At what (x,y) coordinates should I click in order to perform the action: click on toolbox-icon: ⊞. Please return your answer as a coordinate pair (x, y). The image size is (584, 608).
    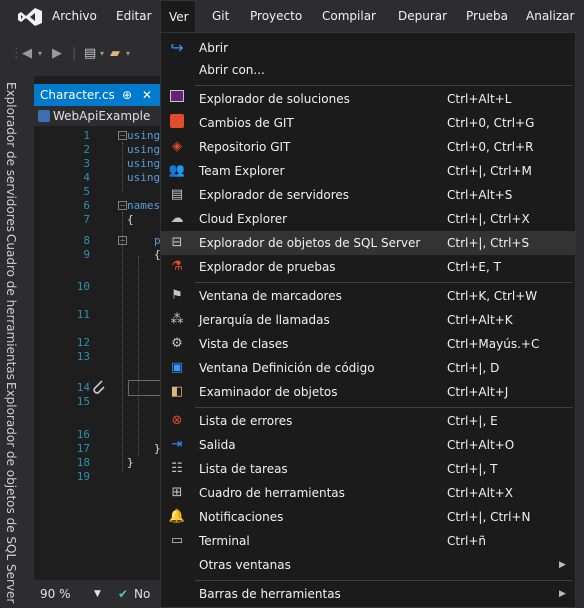
    Looking at the image, I should click on (177, 492).